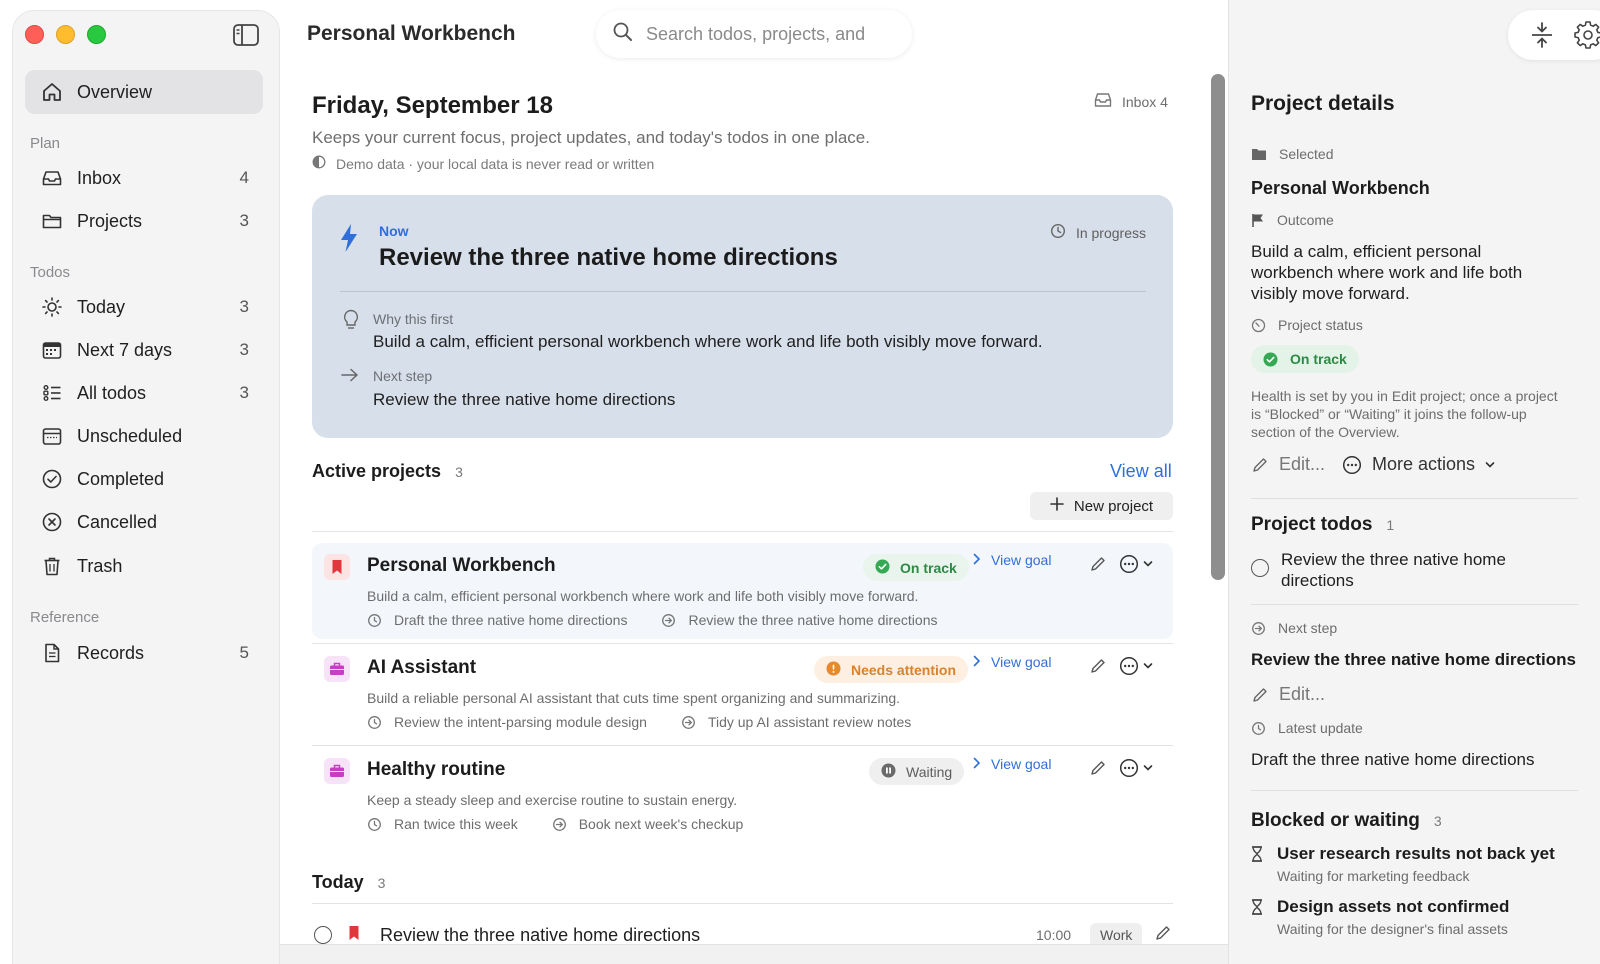  What do you see at coordinates (1587, 37) in the screenshot?
I see `gear-icon` at bounding box center [1587, 37].